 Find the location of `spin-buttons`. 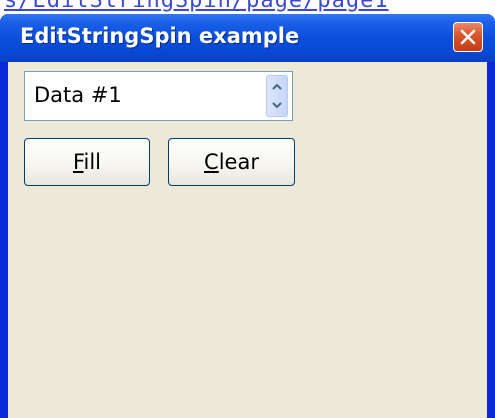

spin-buttons is located at coordinates (277, 96).